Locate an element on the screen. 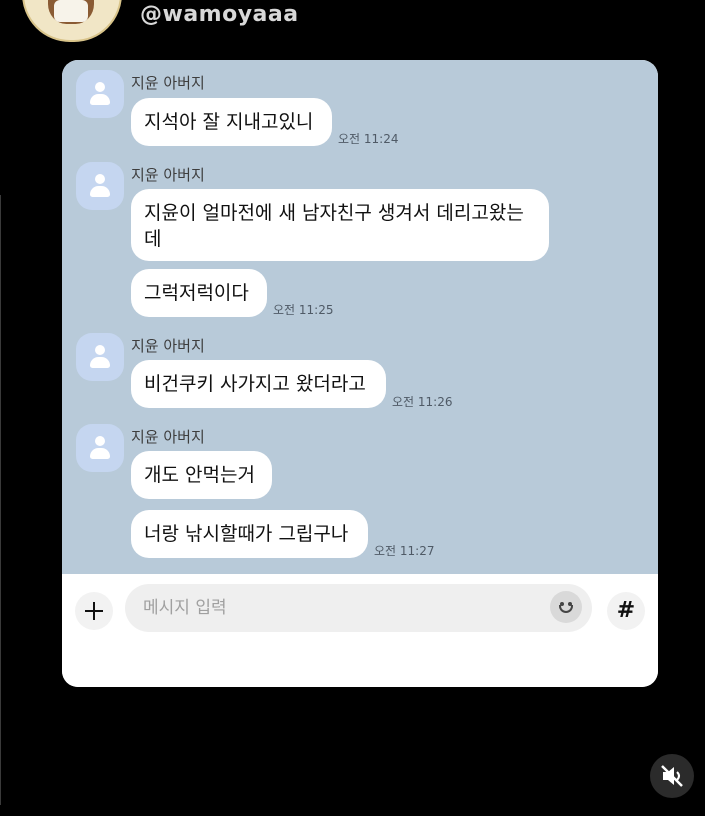  speaker-muted-icon is located at coordinates (672, 776).